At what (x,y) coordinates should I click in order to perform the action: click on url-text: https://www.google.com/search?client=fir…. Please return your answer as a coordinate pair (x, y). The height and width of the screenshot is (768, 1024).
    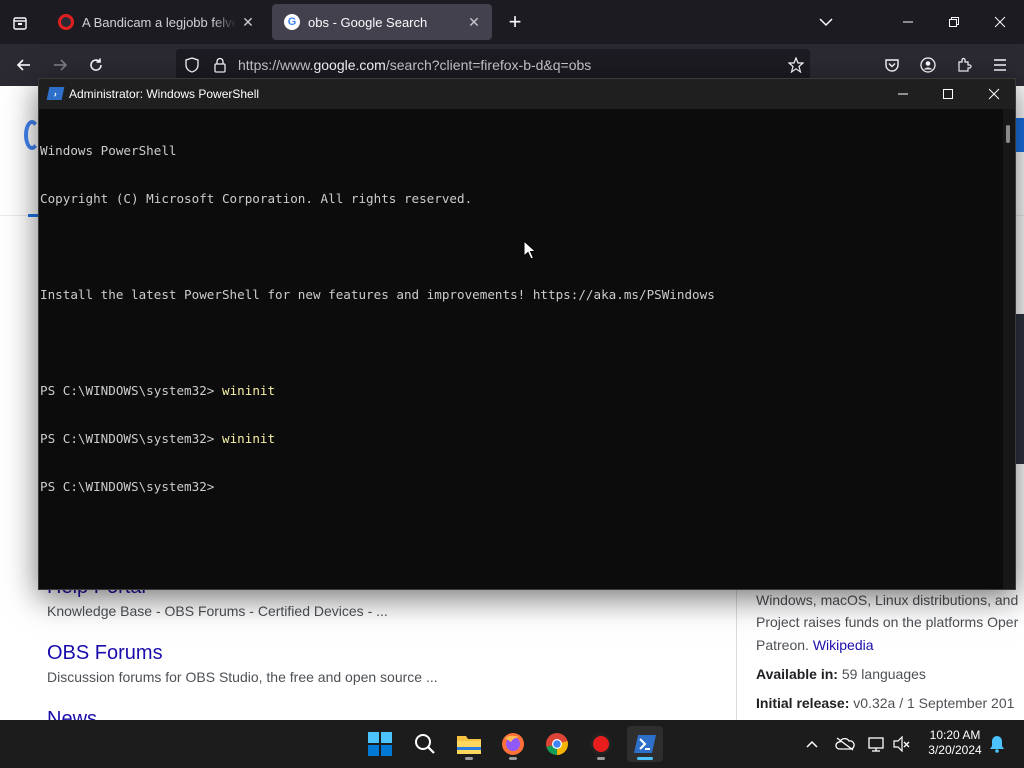
    Looking at the image, I should click on (415, 65).